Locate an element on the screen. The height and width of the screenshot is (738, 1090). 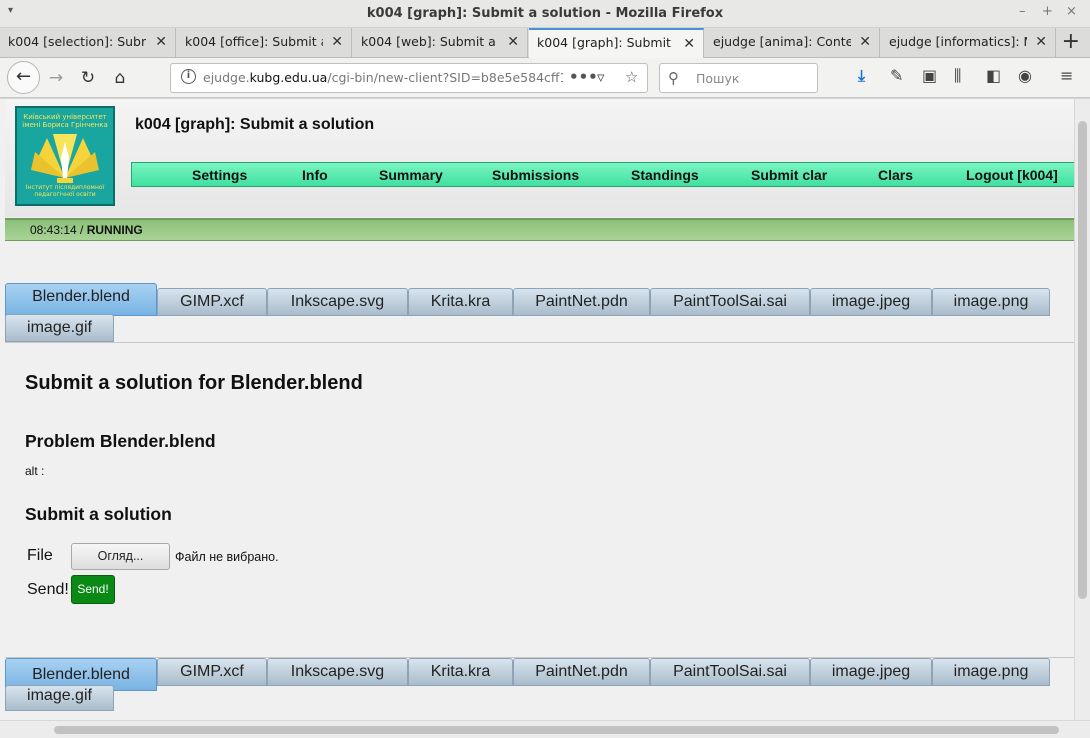
maximize-icon: + is located at coordinates (1047, 11).